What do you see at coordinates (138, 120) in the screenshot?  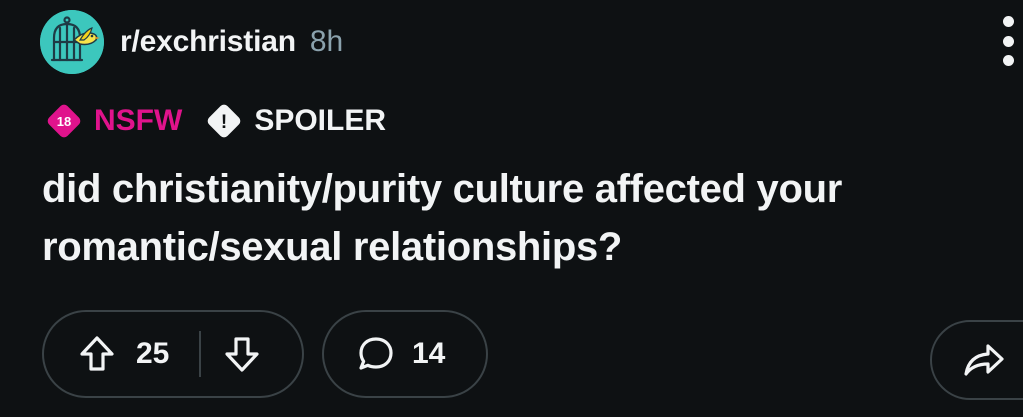 I see `nsfw-label: NSFW` at bounding box center [138, 120].